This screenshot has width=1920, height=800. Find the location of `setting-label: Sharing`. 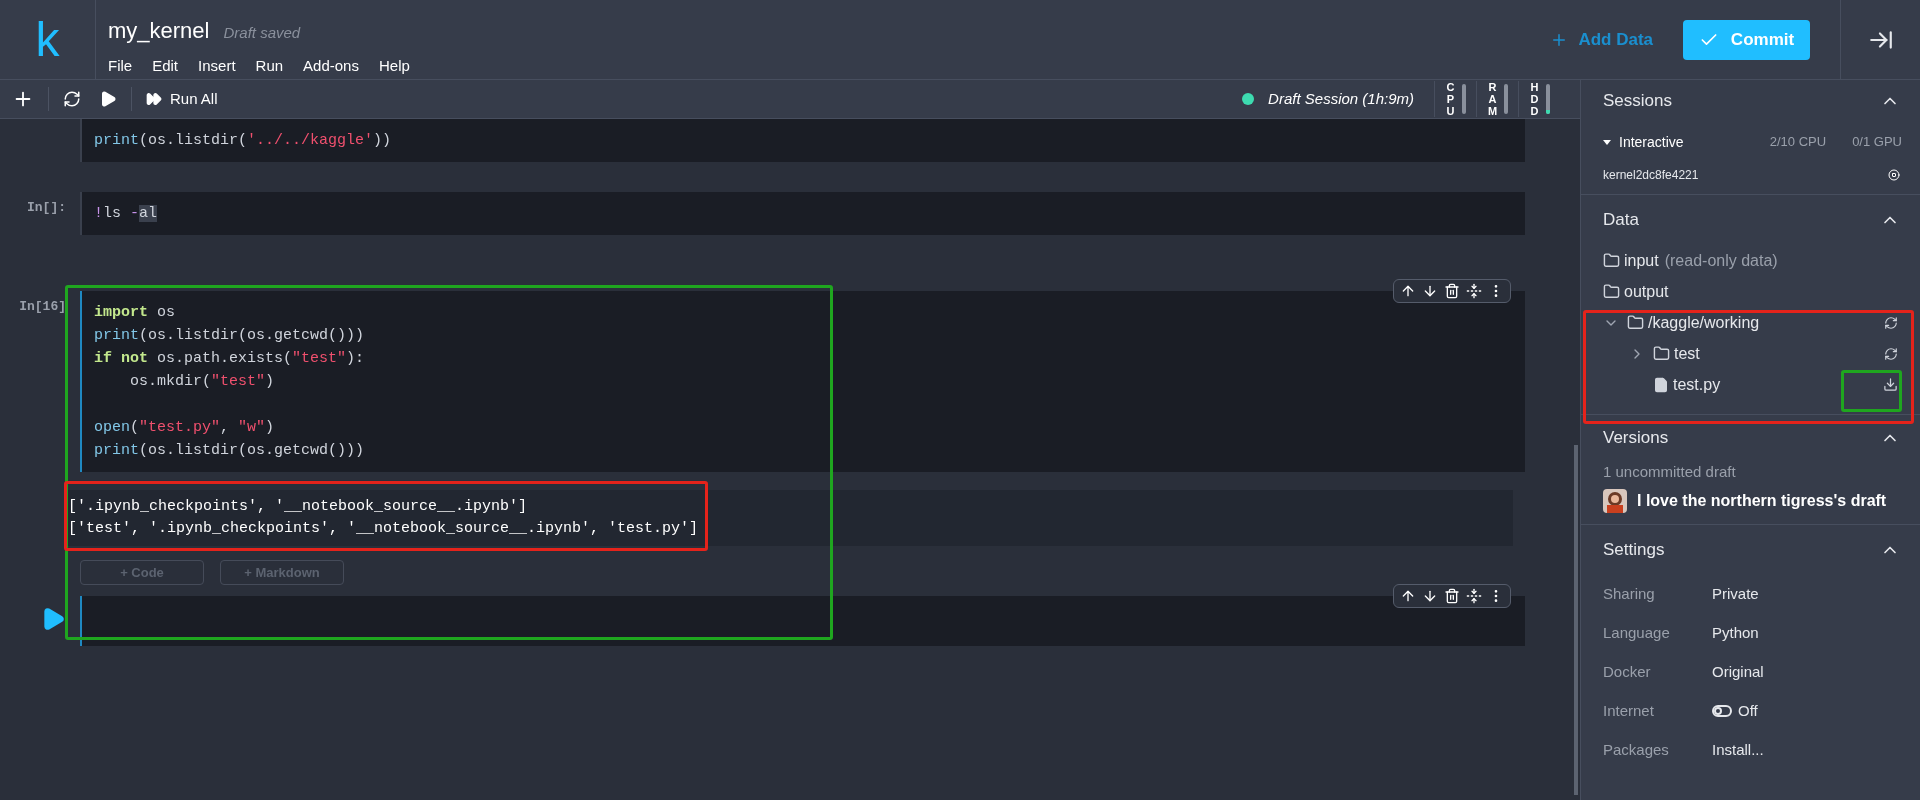

setting-label: Sharing is located at coordinates (1629, 593).